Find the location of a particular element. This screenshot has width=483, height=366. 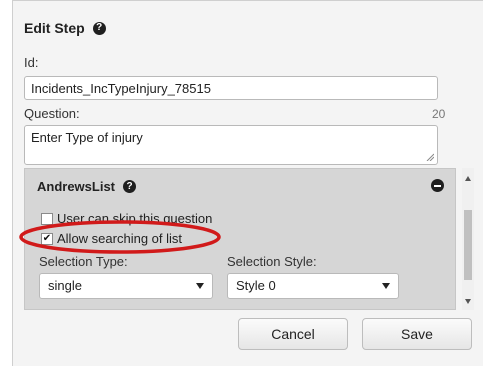

question-text: Enter Type of injury is located at coordinates (87, 137).